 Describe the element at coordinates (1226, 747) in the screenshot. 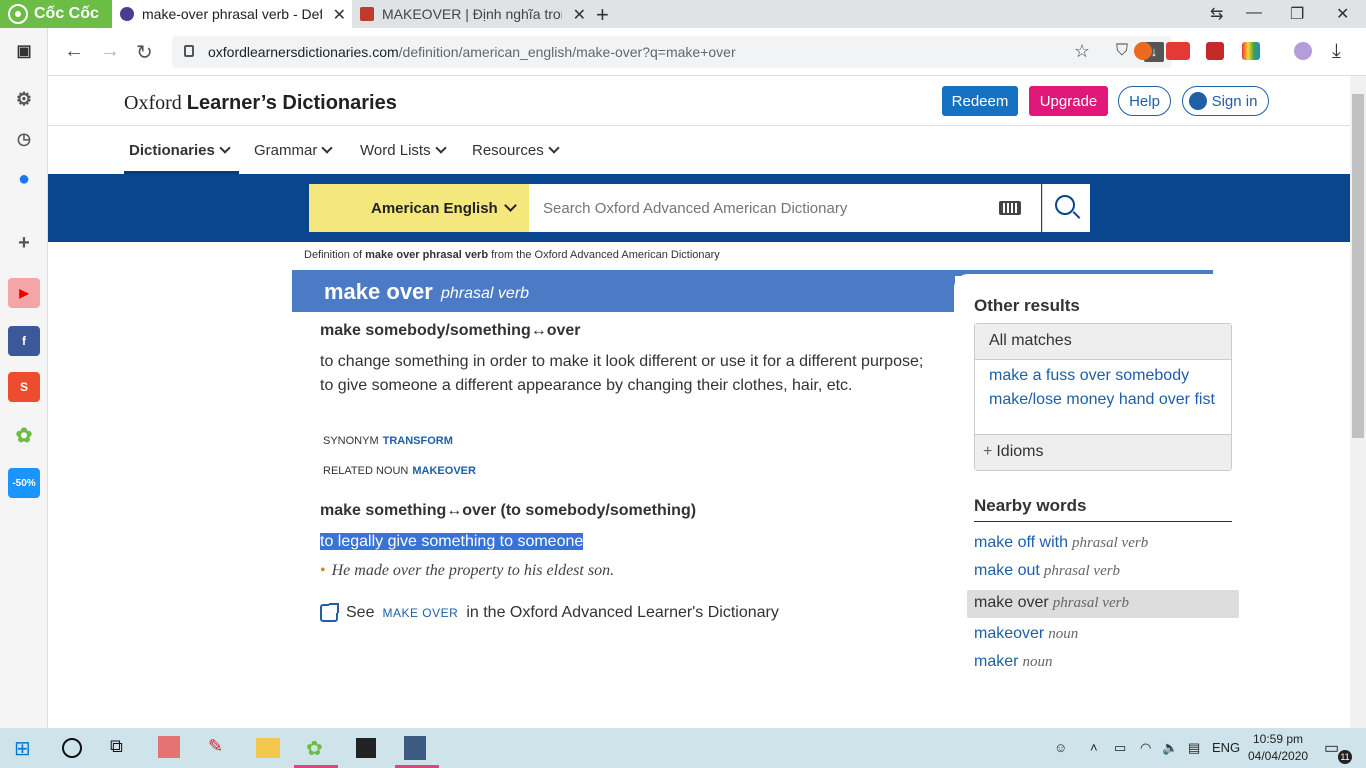

I see `language-indicator: ENG` at that location.